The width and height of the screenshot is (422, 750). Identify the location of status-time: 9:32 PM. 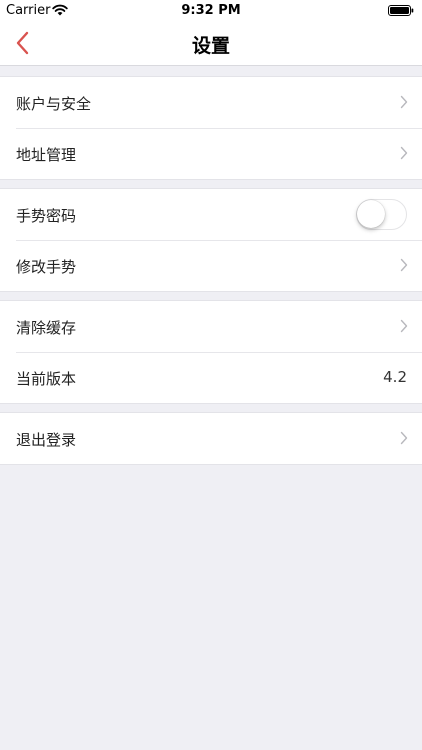
(211, 10).